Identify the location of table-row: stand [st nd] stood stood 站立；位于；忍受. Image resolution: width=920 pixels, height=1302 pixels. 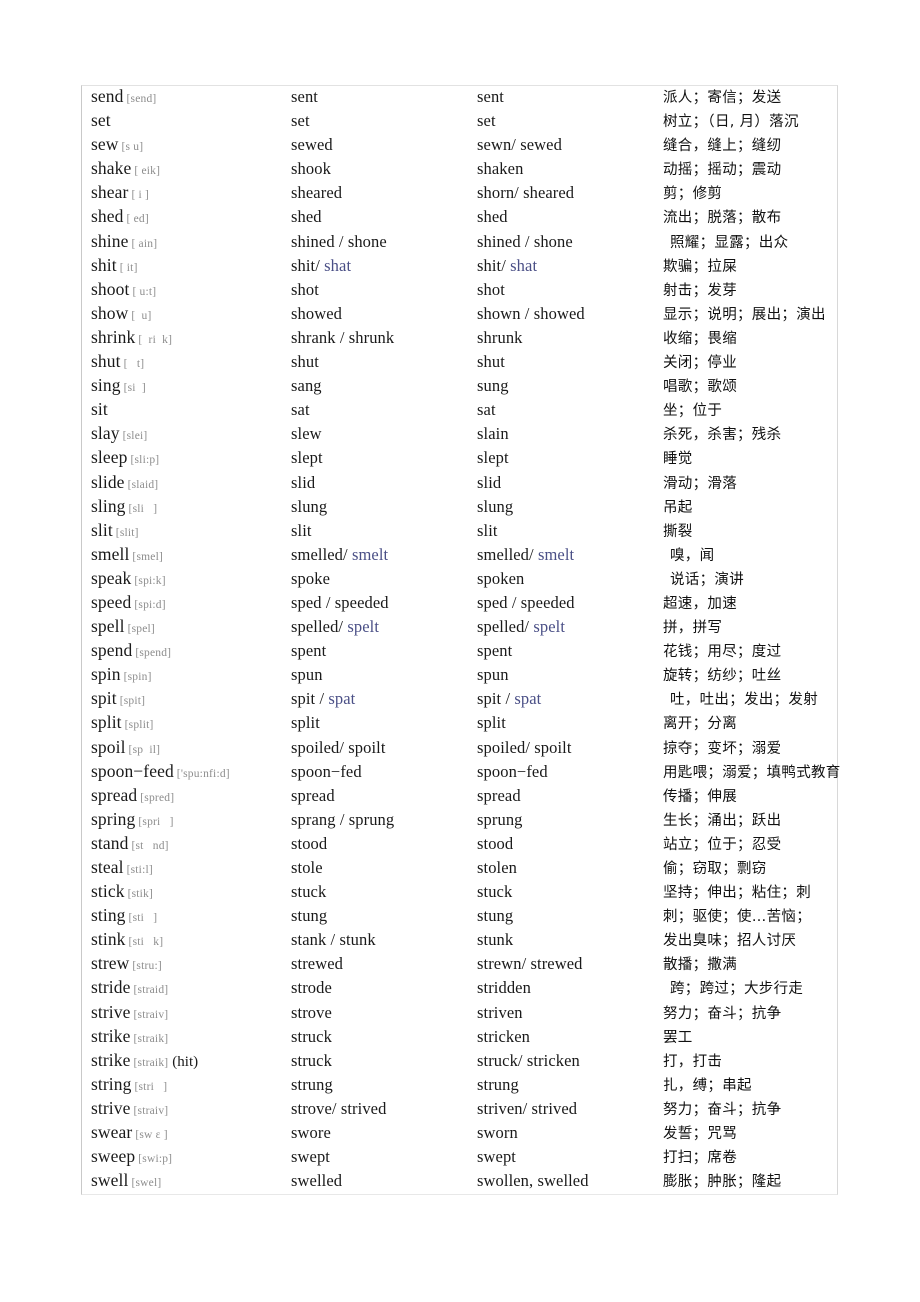
(459, 845).